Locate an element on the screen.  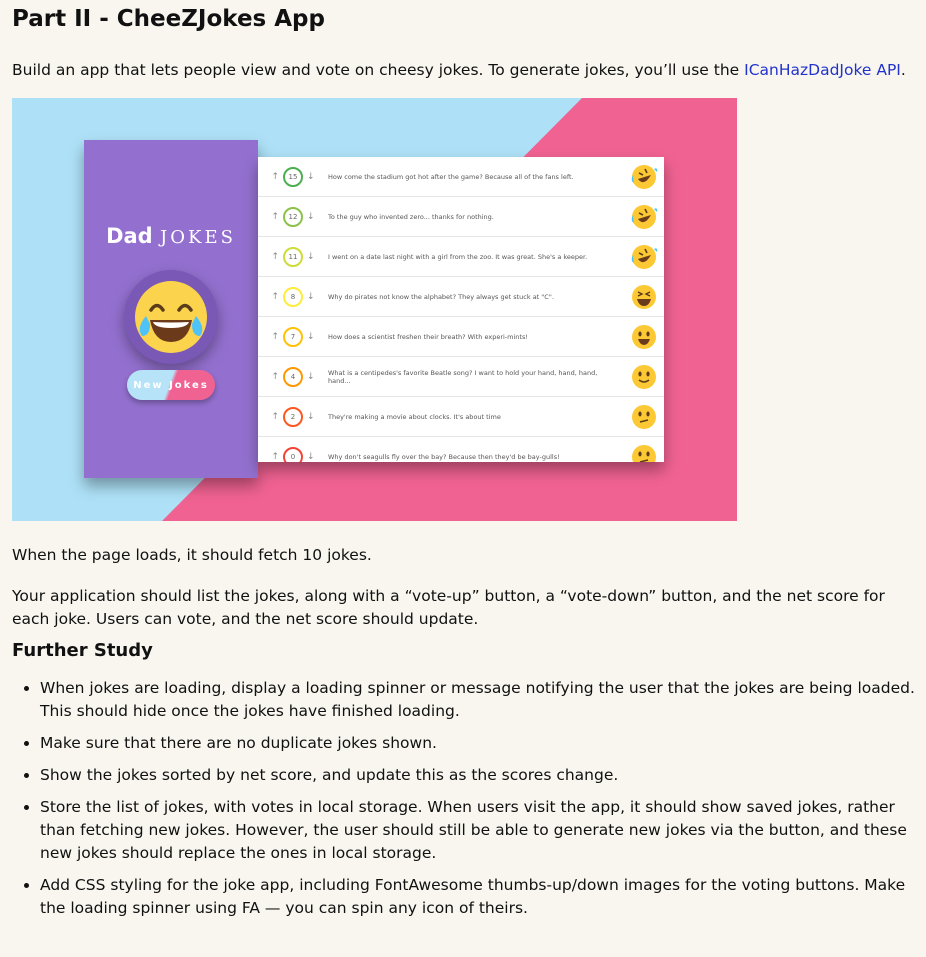
brand-bold: Dad is located at coordinates (129, 236).